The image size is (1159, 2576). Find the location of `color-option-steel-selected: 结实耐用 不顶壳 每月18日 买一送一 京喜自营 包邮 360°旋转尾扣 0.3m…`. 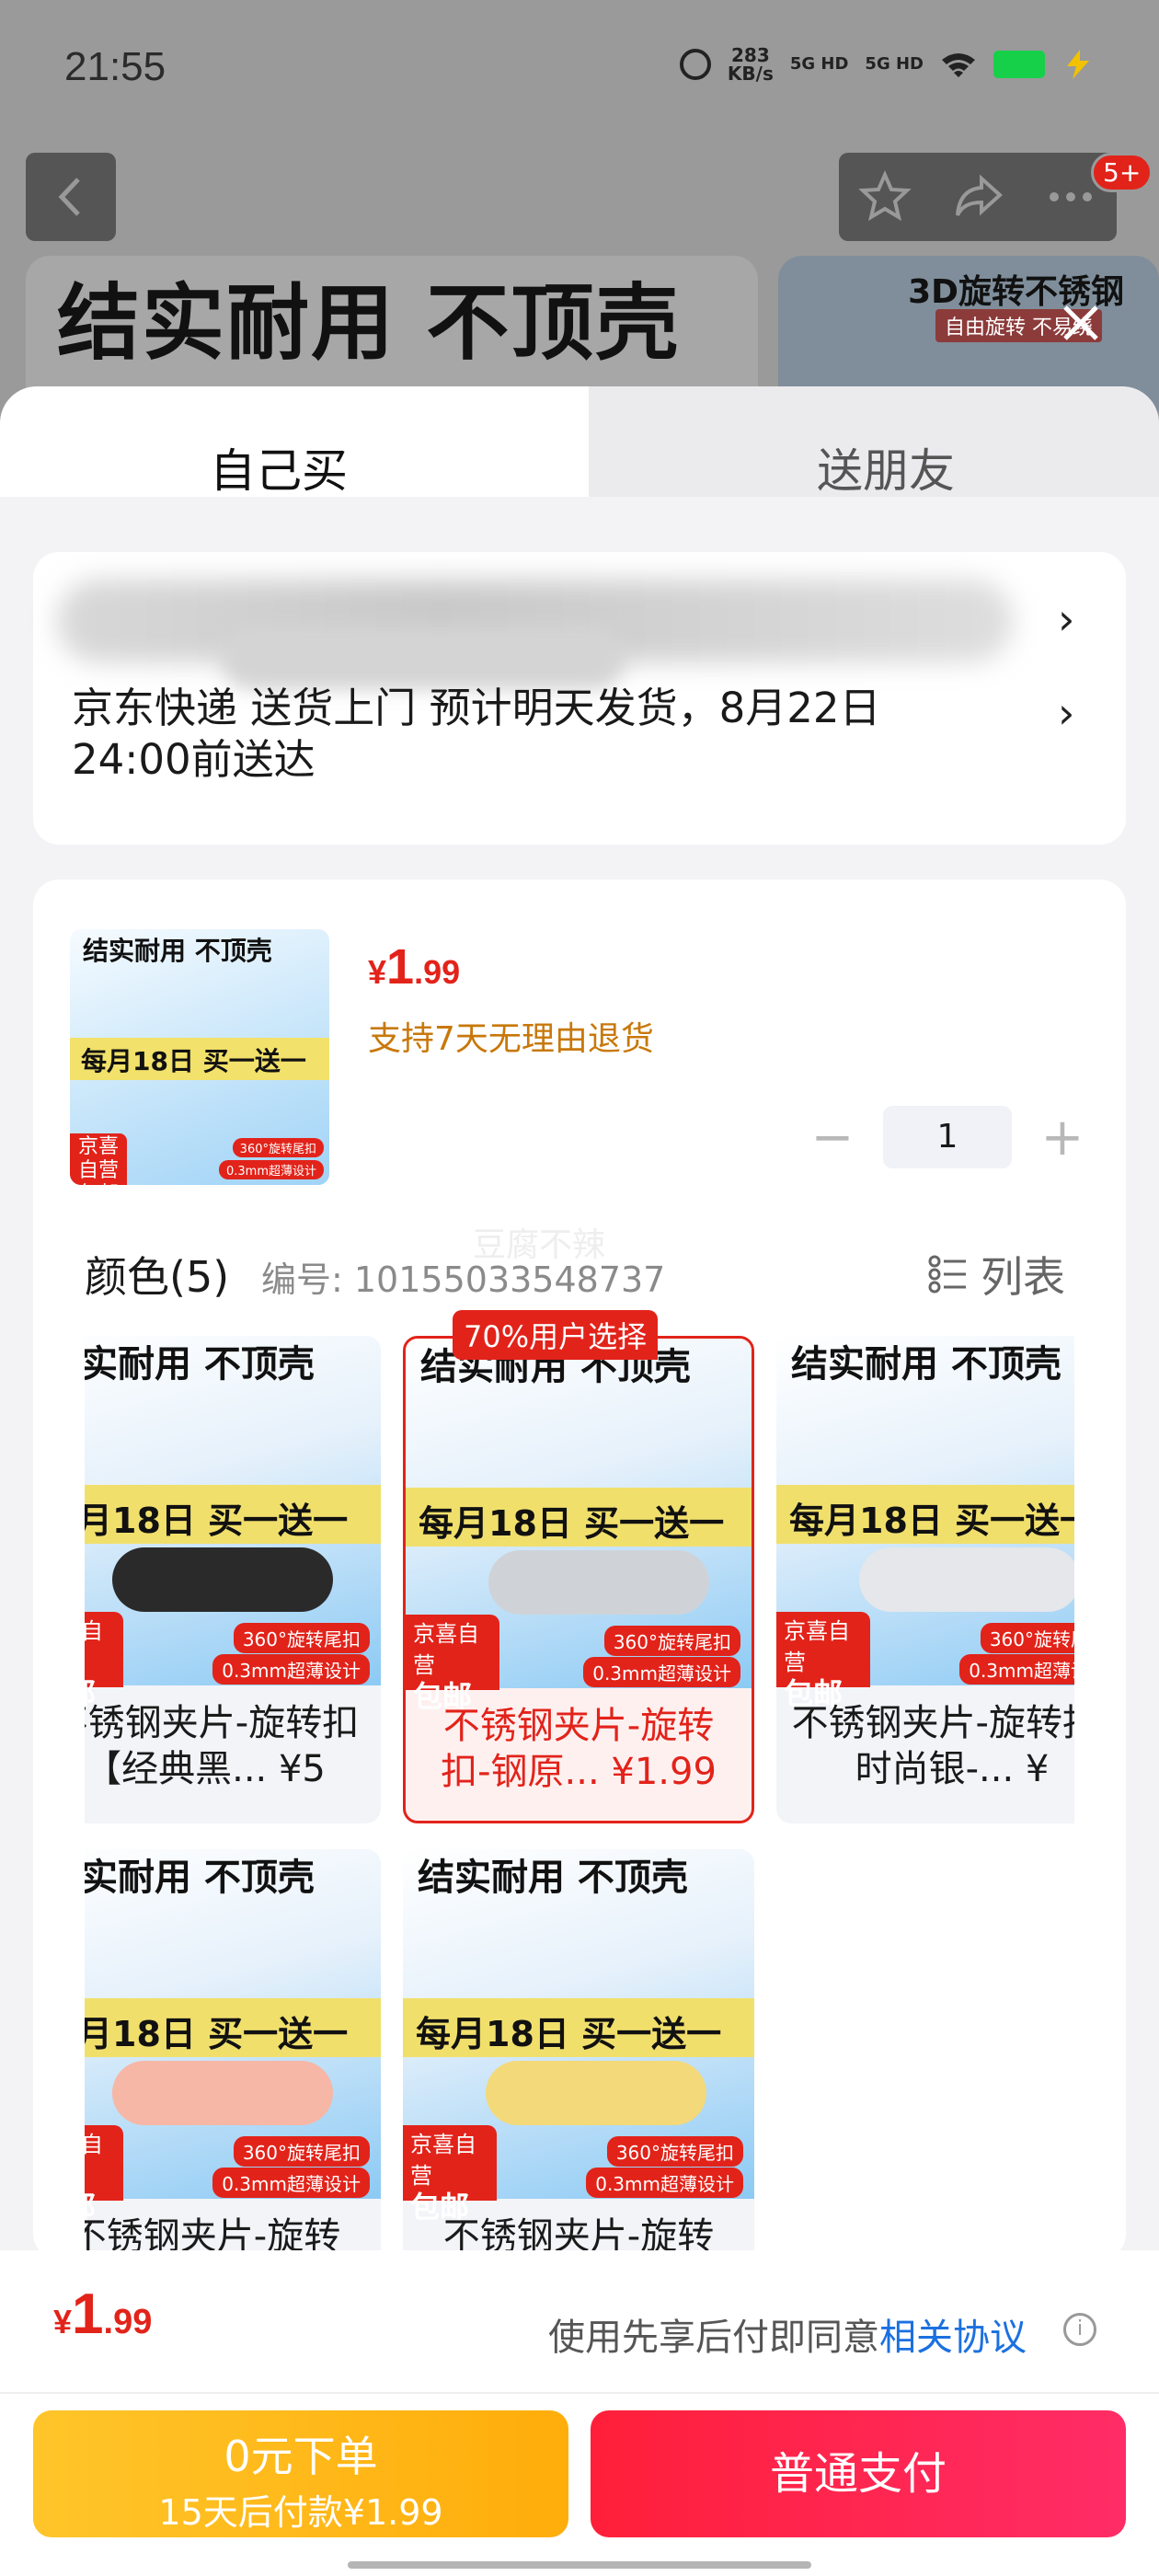

color-option-steel-selected: 结实耐用 不顶壳 每月18日 买一送一 京喜自营 包邮 360°旋转尾扣 0.3m… is located at coordinates (578, 1579).